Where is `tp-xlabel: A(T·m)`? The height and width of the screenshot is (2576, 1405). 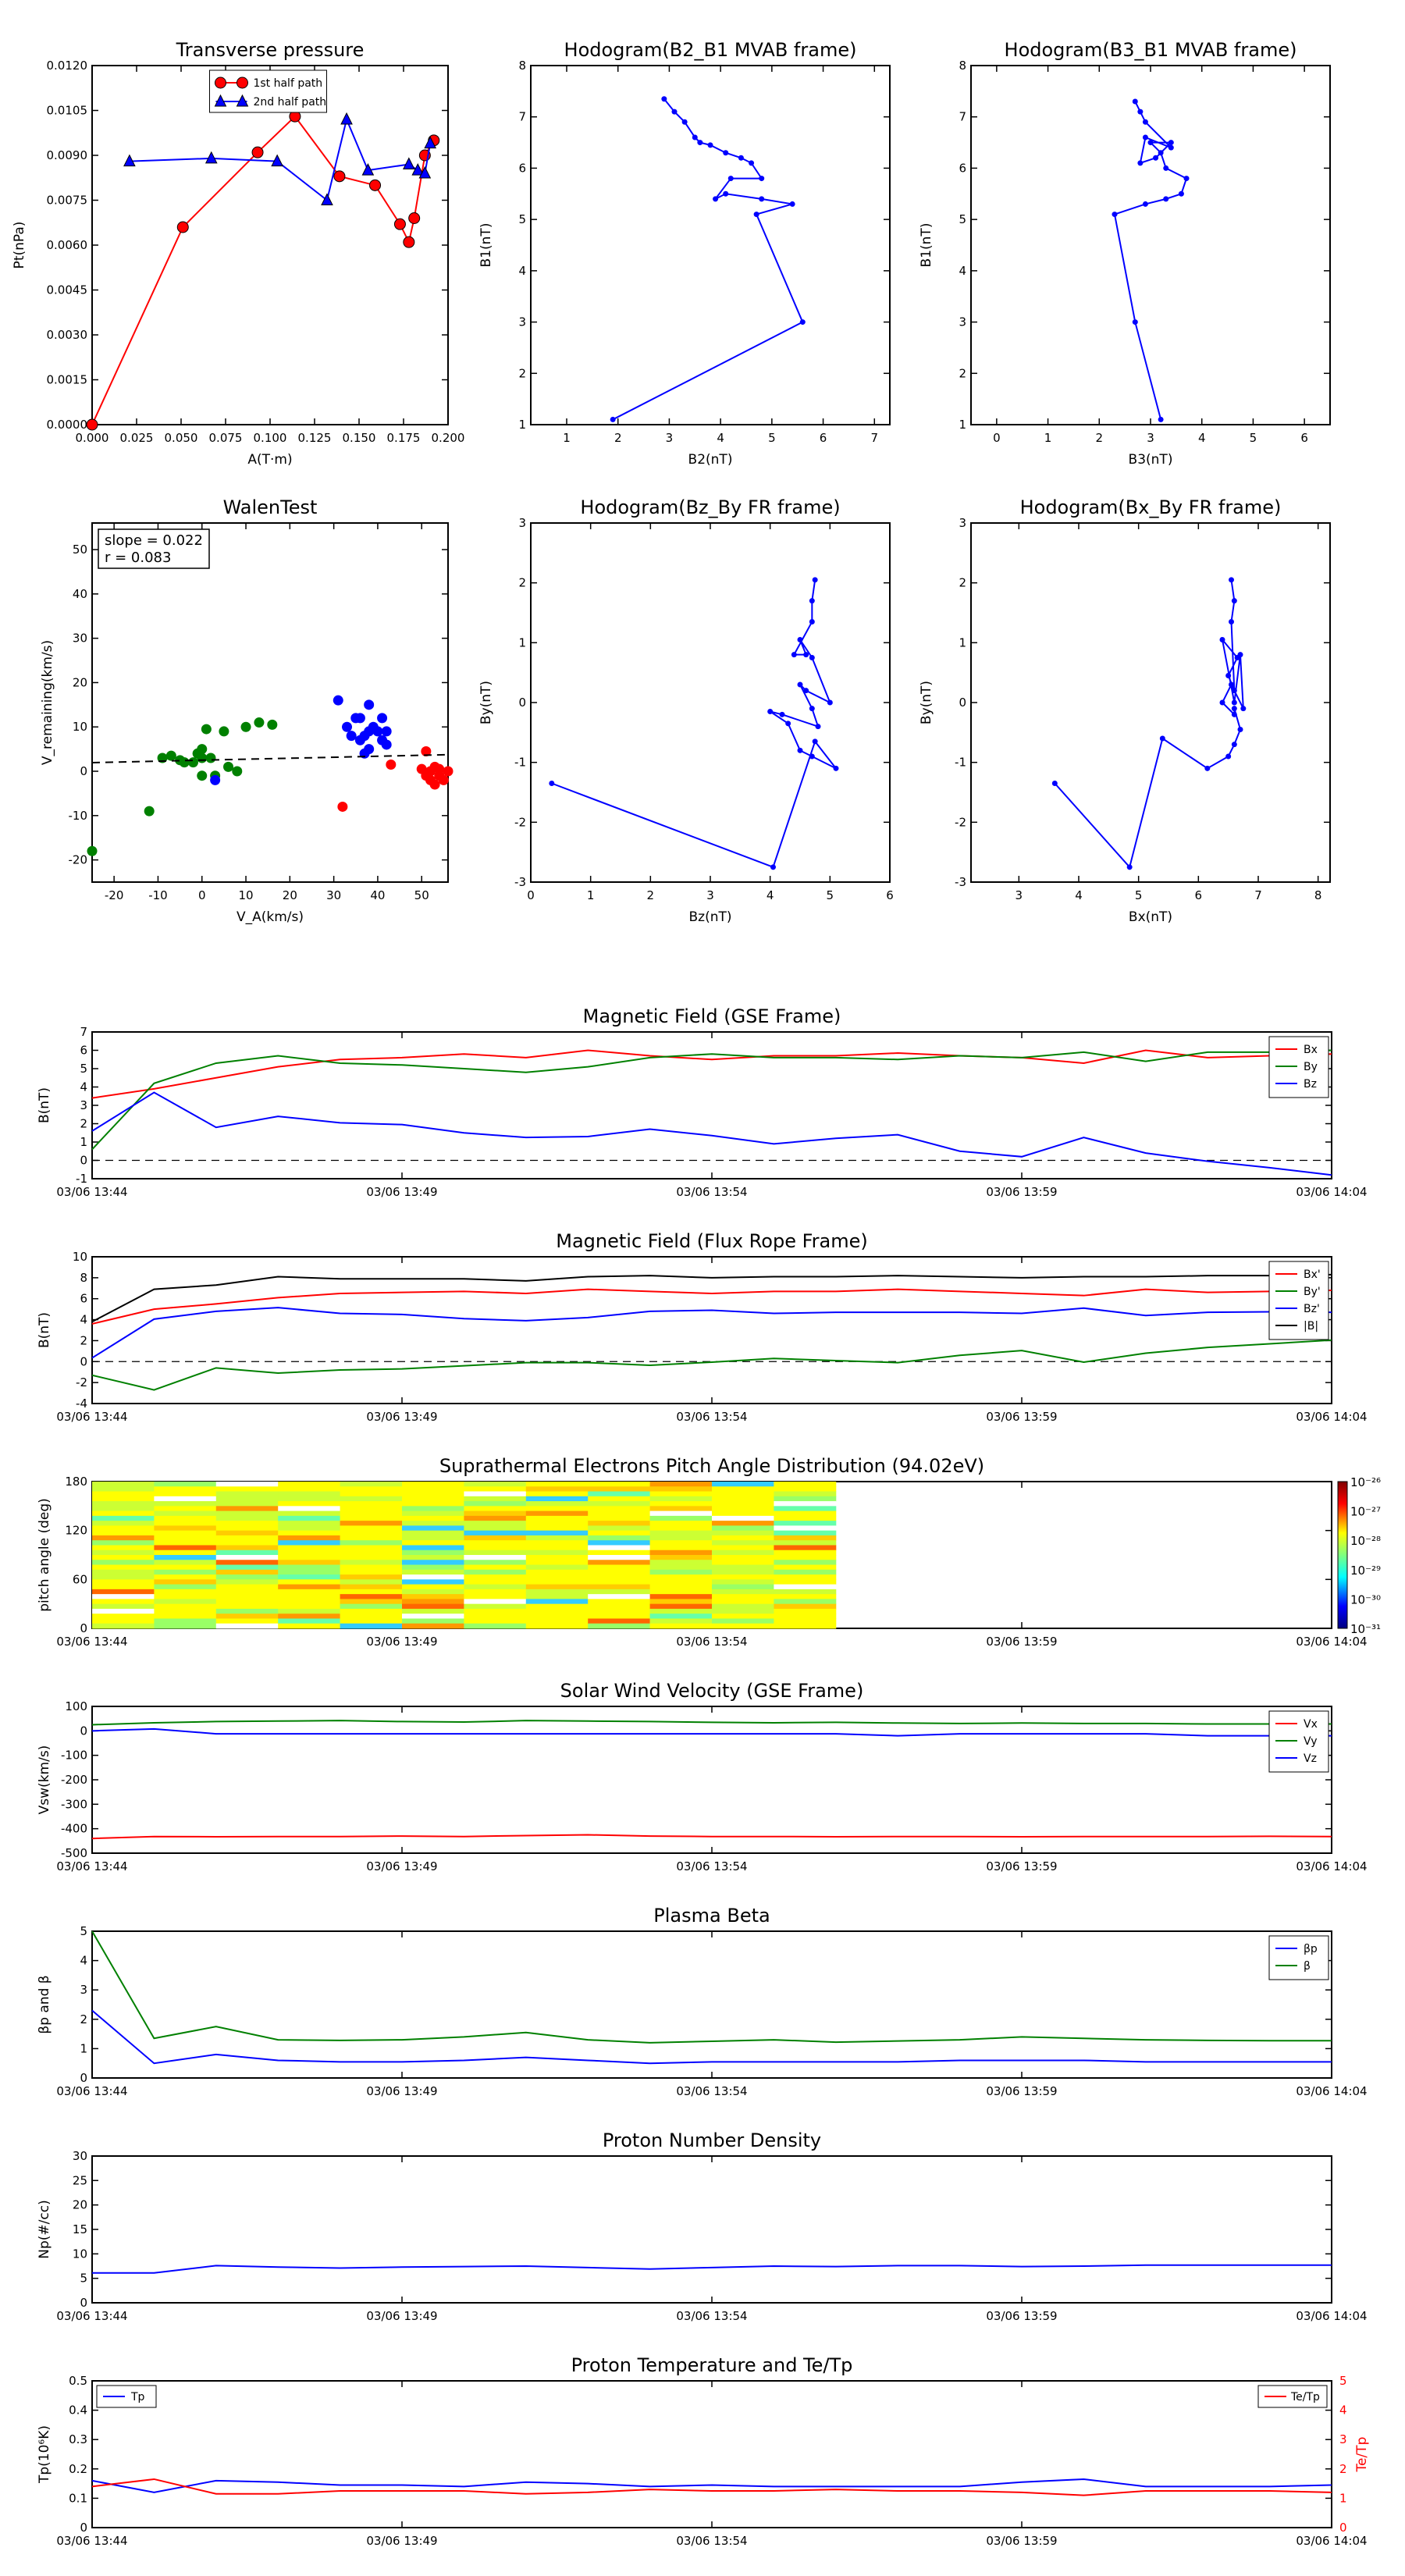 tp-xlabel: A(T·m) is located at coordinates (270, 460).